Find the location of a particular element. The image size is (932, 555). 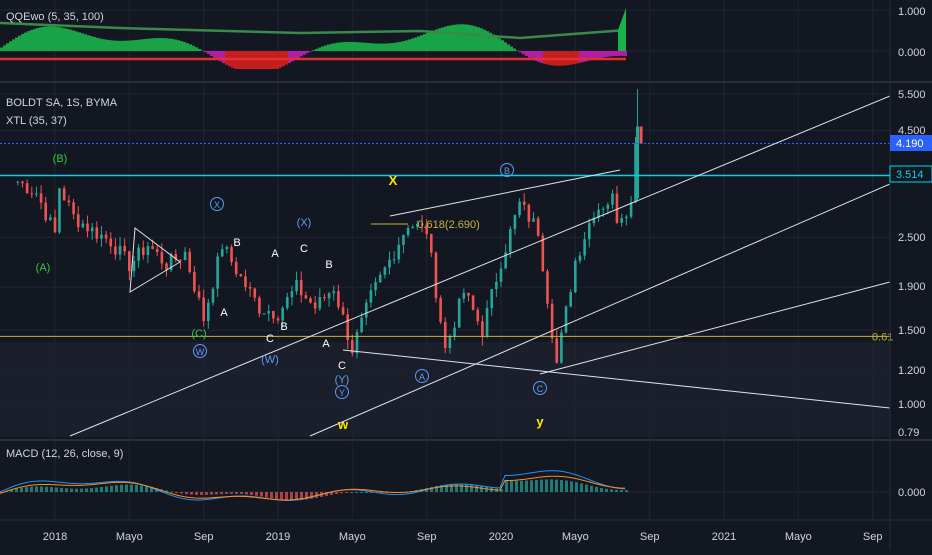

wave-label: X is located at coordinates (217, 205).